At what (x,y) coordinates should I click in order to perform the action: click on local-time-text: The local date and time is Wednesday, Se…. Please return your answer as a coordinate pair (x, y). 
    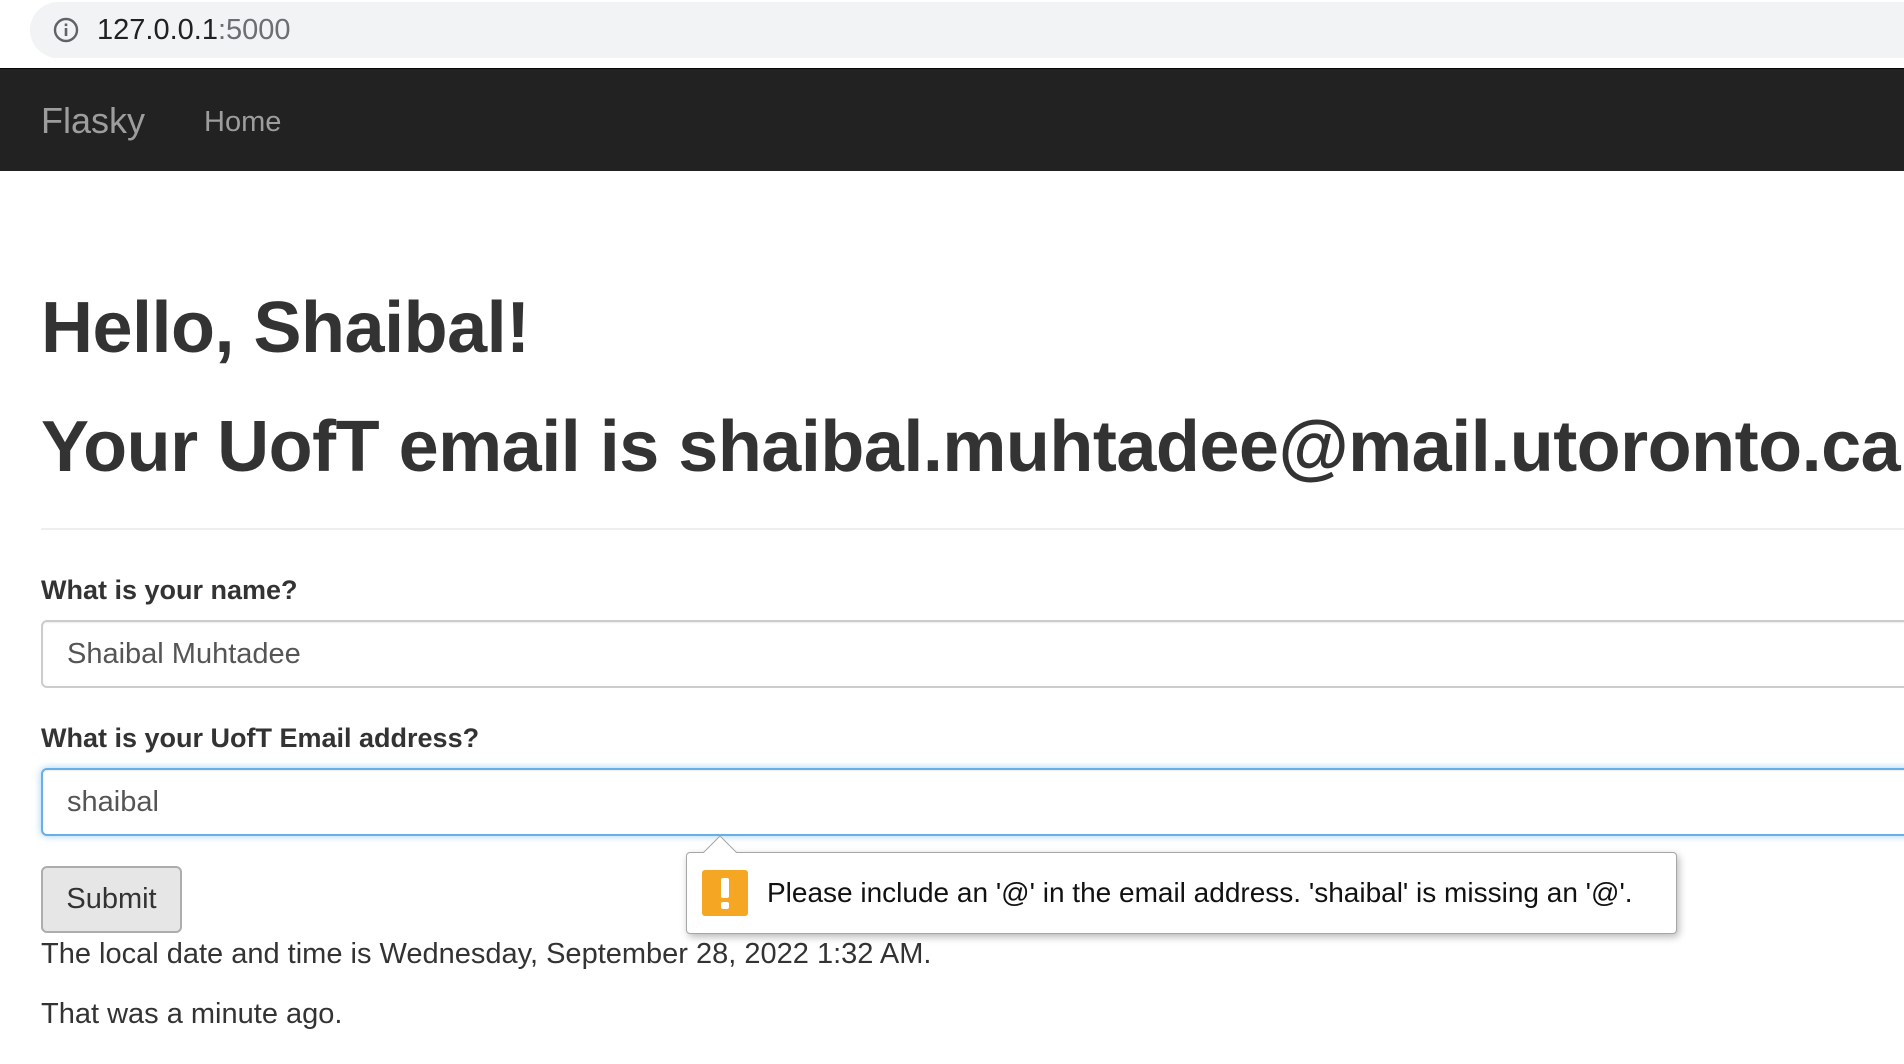
    Looking at the image, I should click on (486, 954).